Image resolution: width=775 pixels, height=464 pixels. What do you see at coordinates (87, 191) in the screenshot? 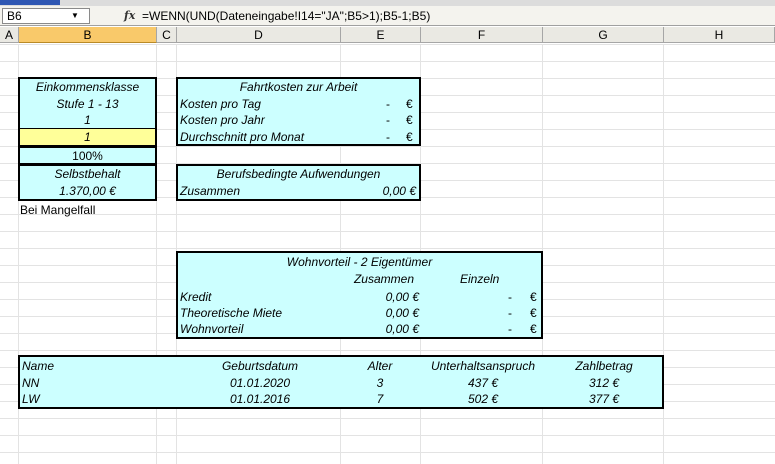
I see `selbstbehalt-value: 1.370,00 €` at bounding box center [87, 191].